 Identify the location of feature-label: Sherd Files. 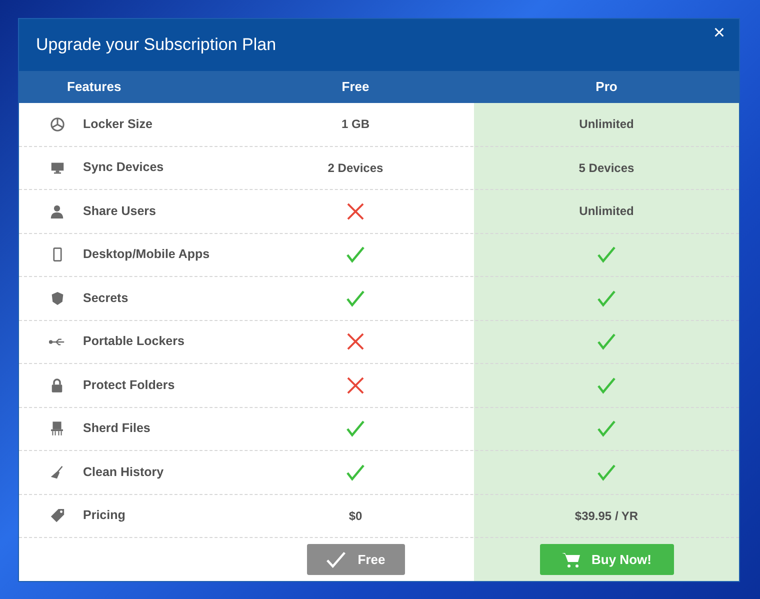
(116, 429).